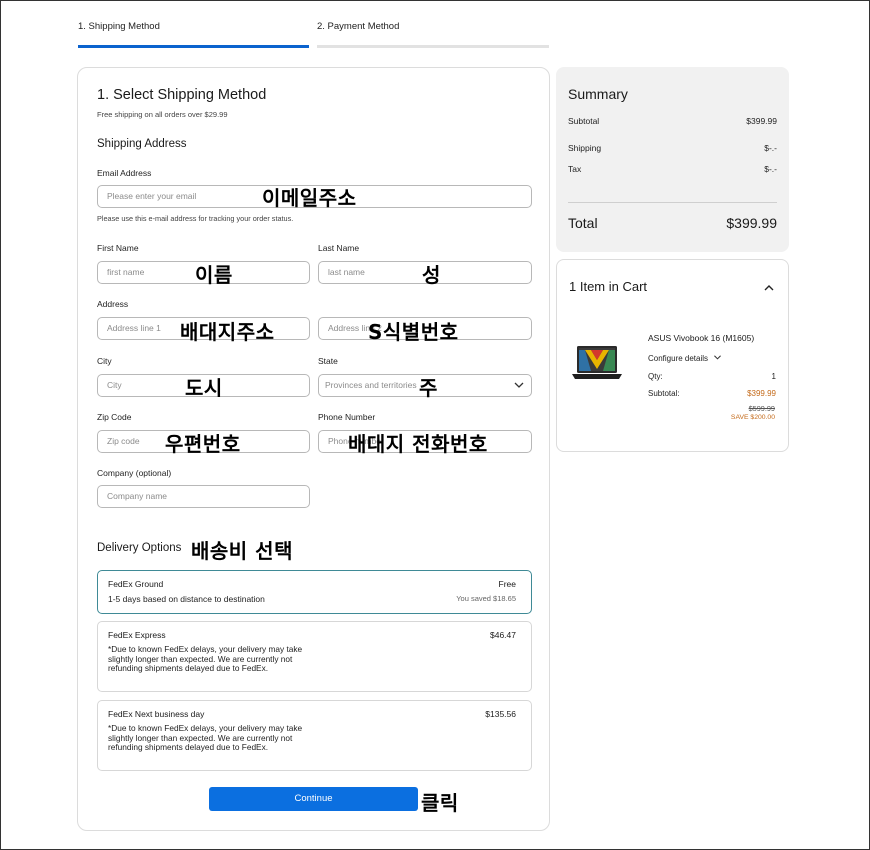  What do you see at coordinates (761, 121) in the screenshot?
I see `summary-subtotal-value: $399.99` at bounding box center [761, 121].